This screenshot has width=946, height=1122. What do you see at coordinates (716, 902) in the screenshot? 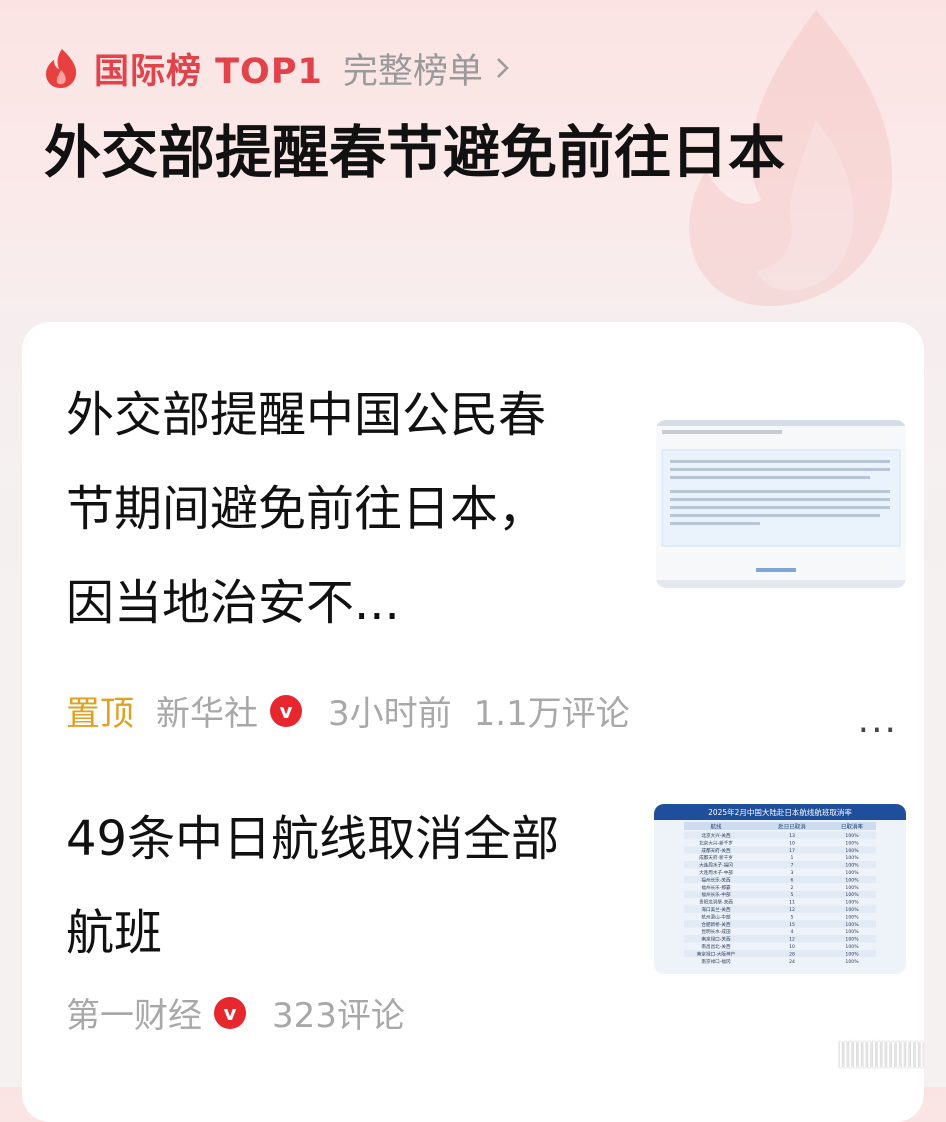
I see `table-cell: 贵阳龙洞堡-关西` at bounding box center [716, 902].